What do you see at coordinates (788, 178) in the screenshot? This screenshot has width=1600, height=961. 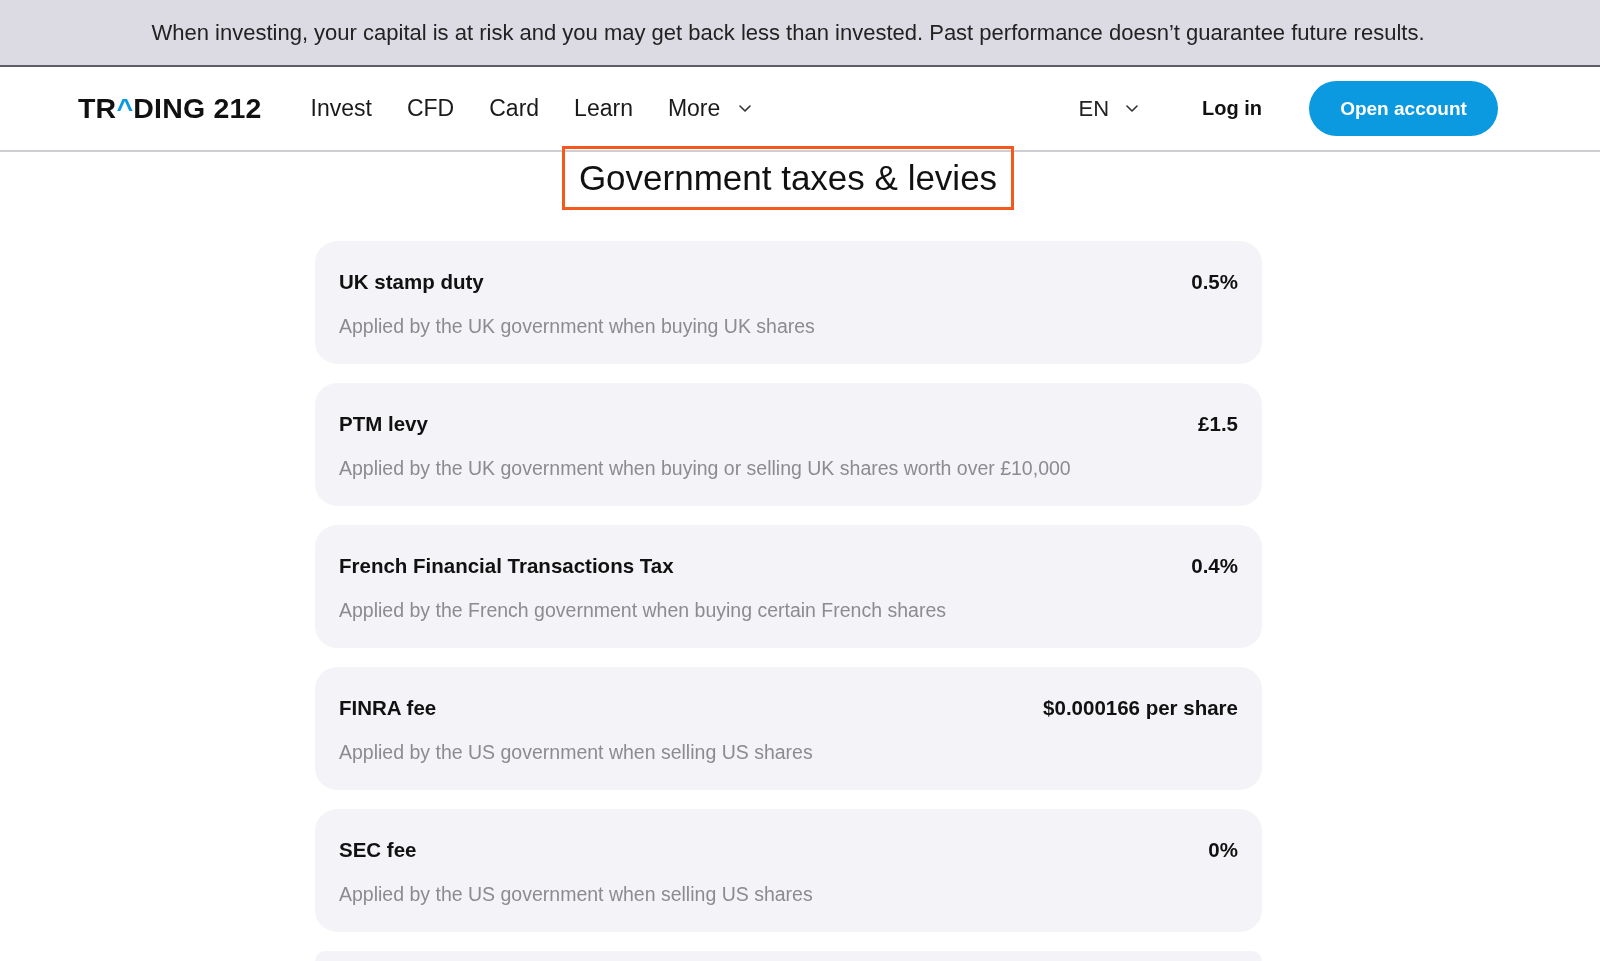 I see `section-title: Government taxes & levies` at bounding box center [788, 178].